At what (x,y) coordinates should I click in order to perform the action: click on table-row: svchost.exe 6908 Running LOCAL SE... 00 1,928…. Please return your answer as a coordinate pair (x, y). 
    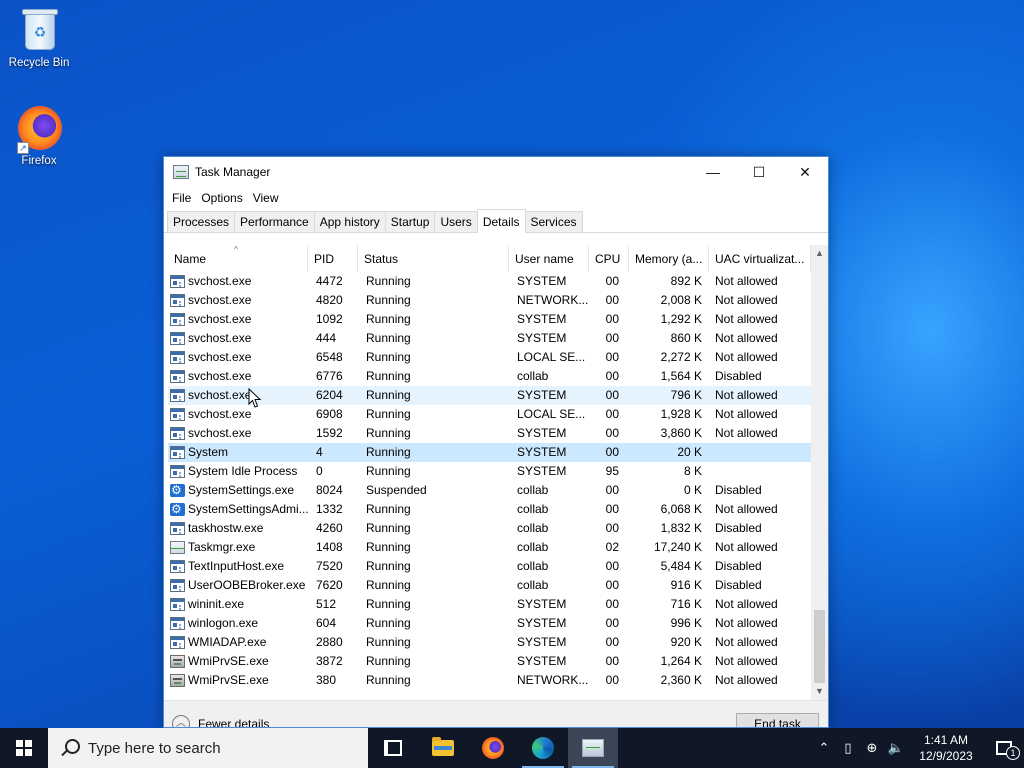
    Looking at the image, I should click on (489, 414).